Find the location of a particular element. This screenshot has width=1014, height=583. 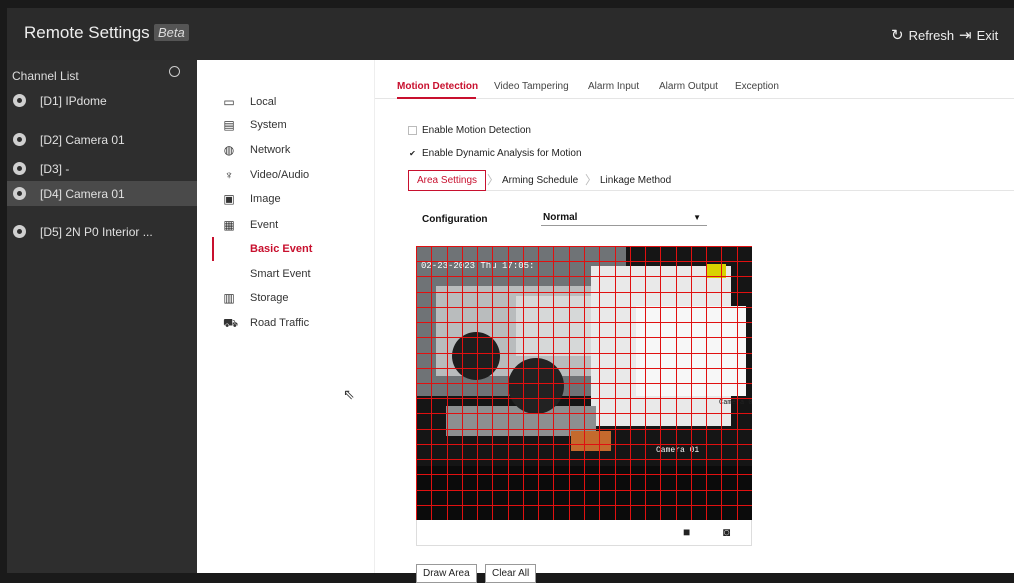

globe-icon: ◍ is located at coordinates (229, 150).